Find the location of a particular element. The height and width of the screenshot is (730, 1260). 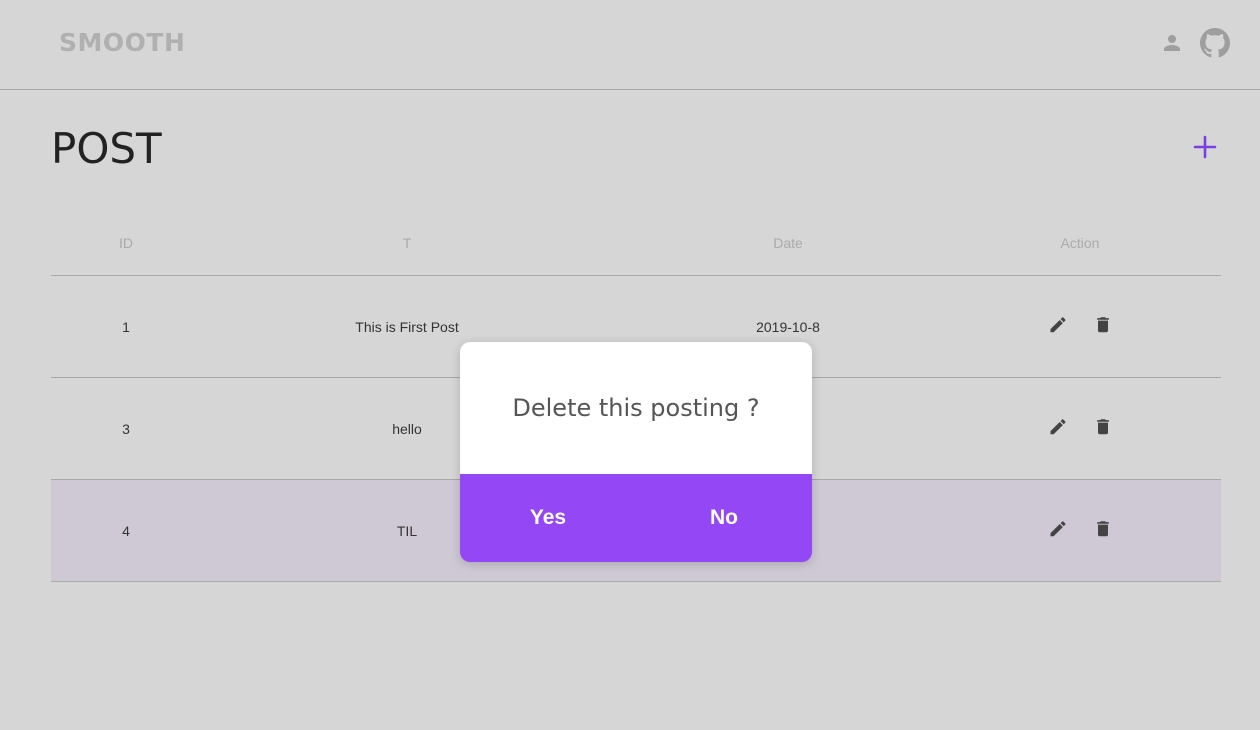

dialog-message: Delete this posting ? is located at coordinates (636, 408).